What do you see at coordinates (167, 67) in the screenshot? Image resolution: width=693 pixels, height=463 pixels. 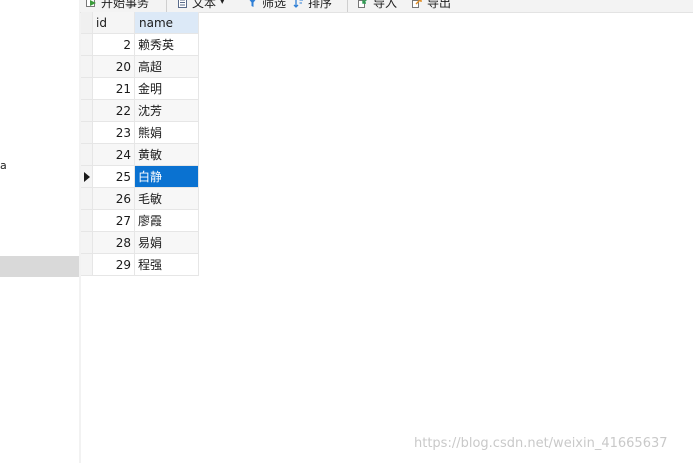 I see `cell-name: 高超` at bounding box center [167, 67].